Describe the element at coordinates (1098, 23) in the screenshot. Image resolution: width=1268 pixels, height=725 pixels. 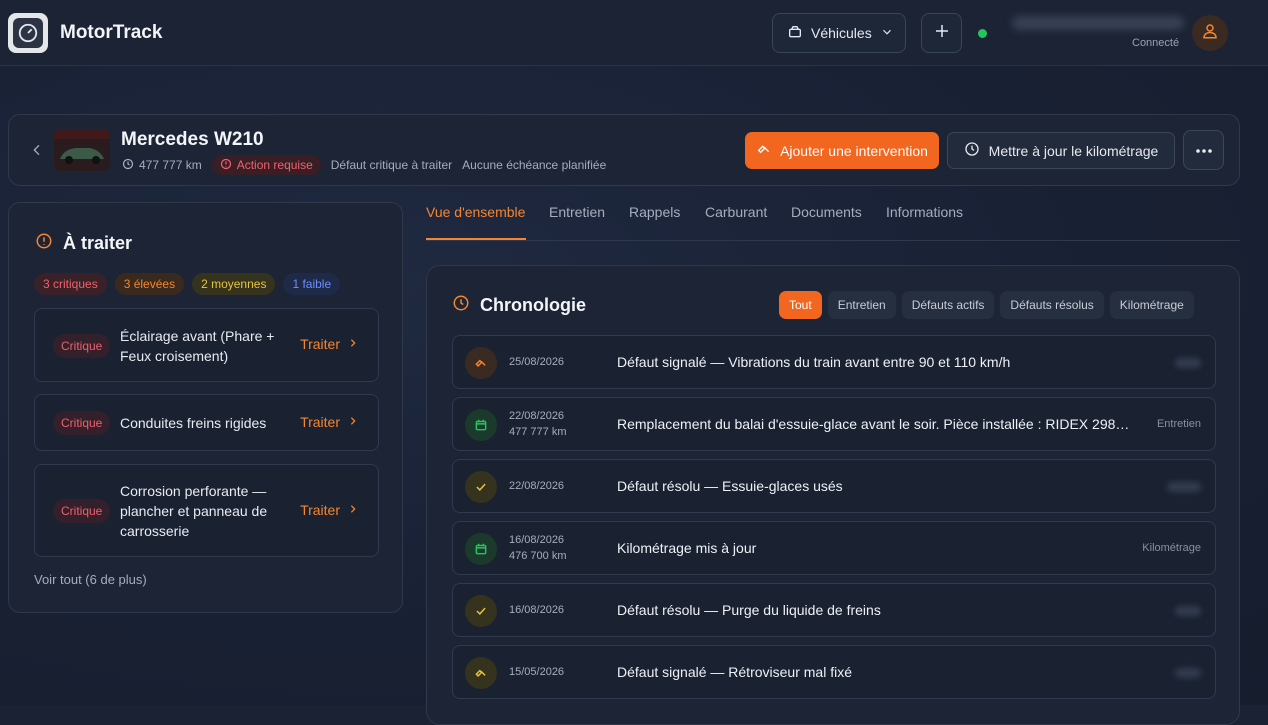
I see `user-email-redacted` at that location.